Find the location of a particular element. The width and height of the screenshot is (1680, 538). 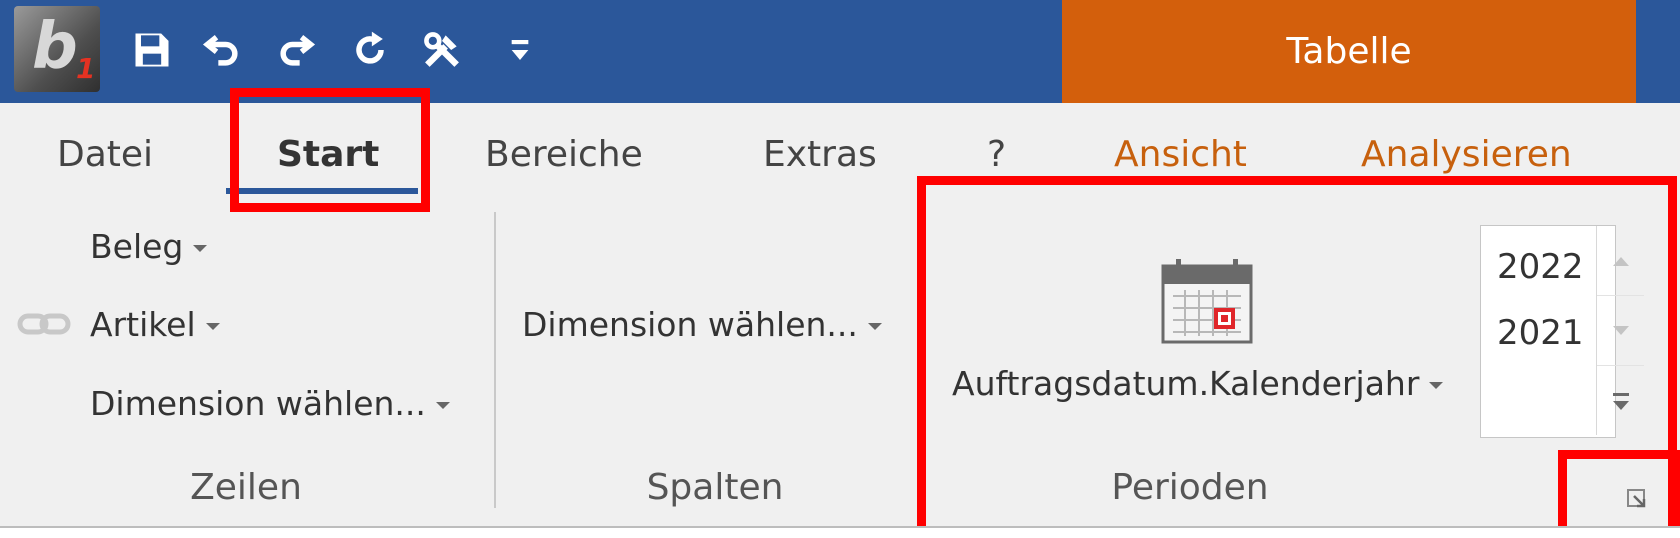

expand-gallery-button is located at coordinates (1620, 400).